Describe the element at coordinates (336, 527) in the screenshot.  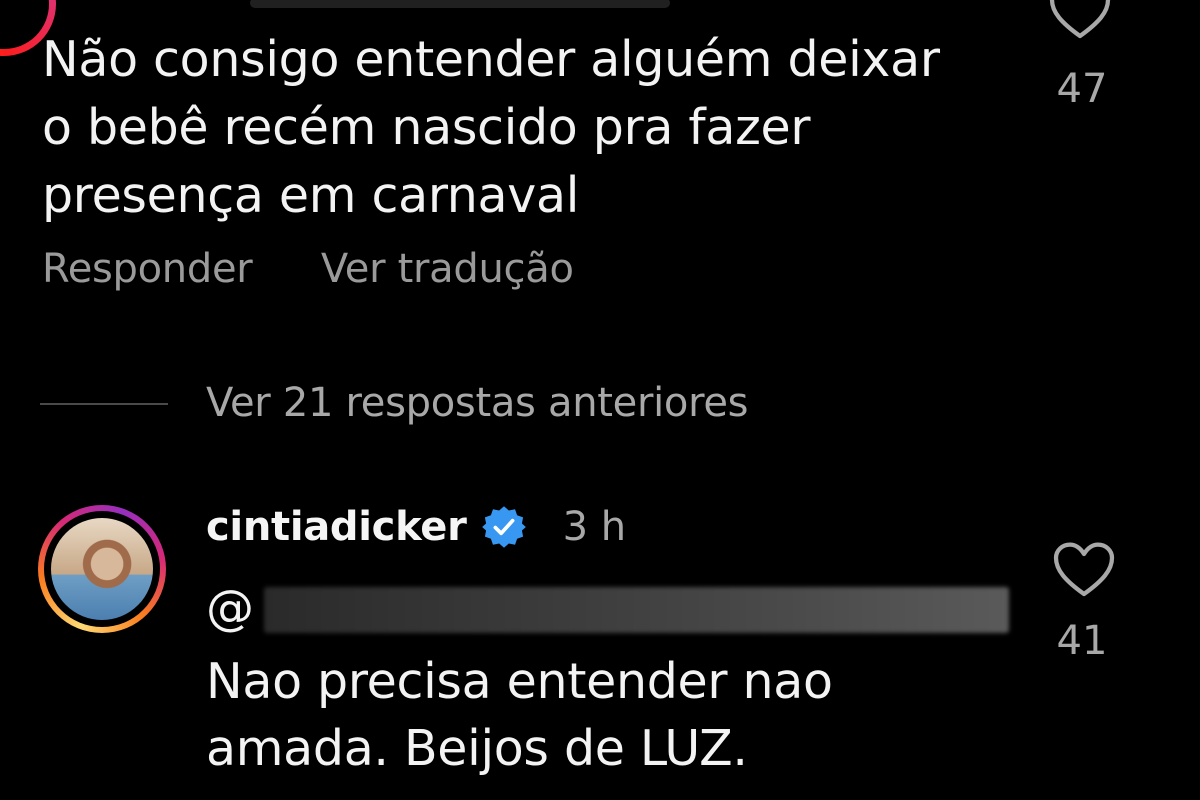
I see `username: cintiadicker` at that location.